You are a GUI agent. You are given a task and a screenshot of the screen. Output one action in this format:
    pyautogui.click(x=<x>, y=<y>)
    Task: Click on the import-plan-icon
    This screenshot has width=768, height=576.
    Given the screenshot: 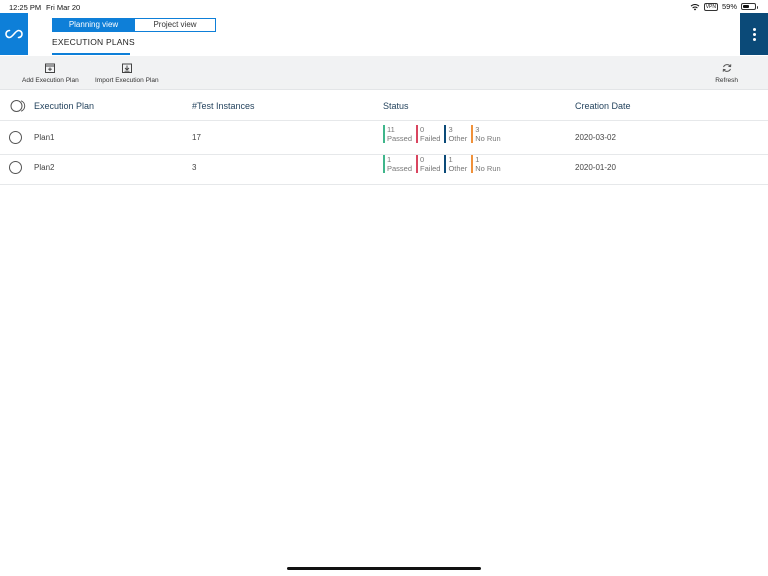 What is the action you would take?
    pyautogui.click(x=126, y=68)
    